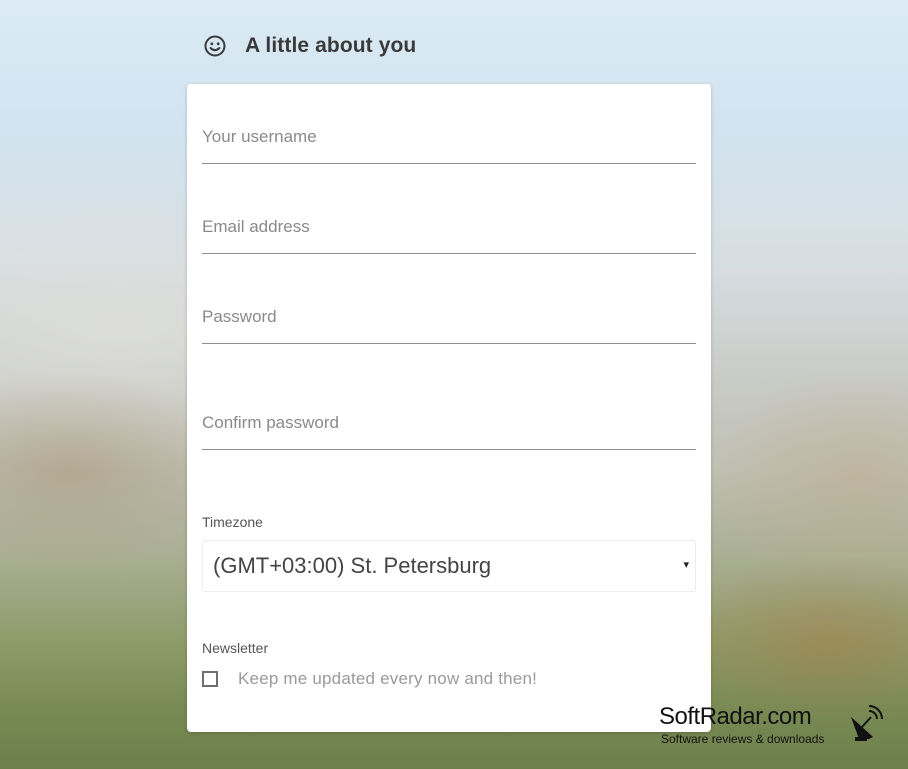 The width and height of the screenshot is (908, 769). What do you see at coordinates (867, 723) in the screenshot?
I see `satellite-dish-icon` at bounding box center [867, 723].